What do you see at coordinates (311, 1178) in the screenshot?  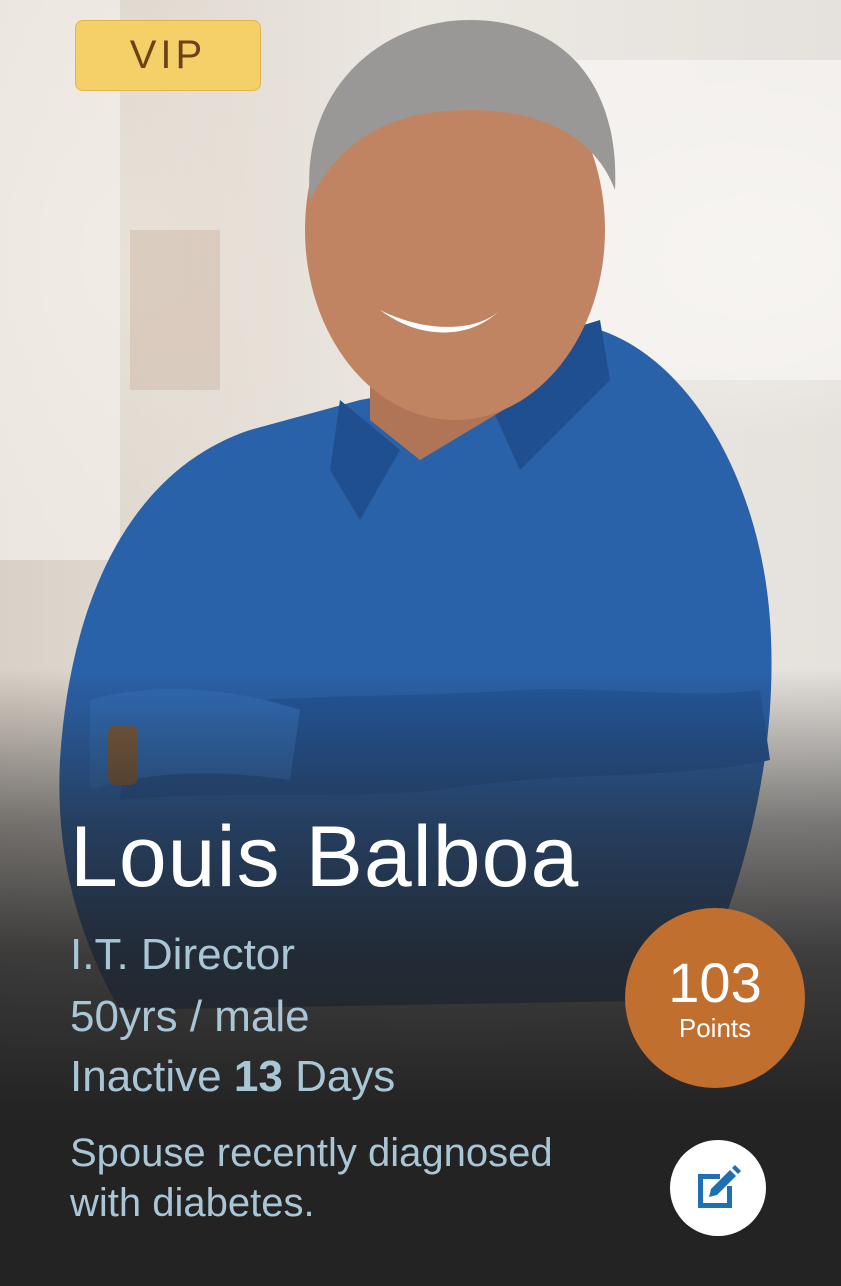 I see `customer-note: Spouse recently diagnosed with diabetes.` at bounding box center [311, 1178].